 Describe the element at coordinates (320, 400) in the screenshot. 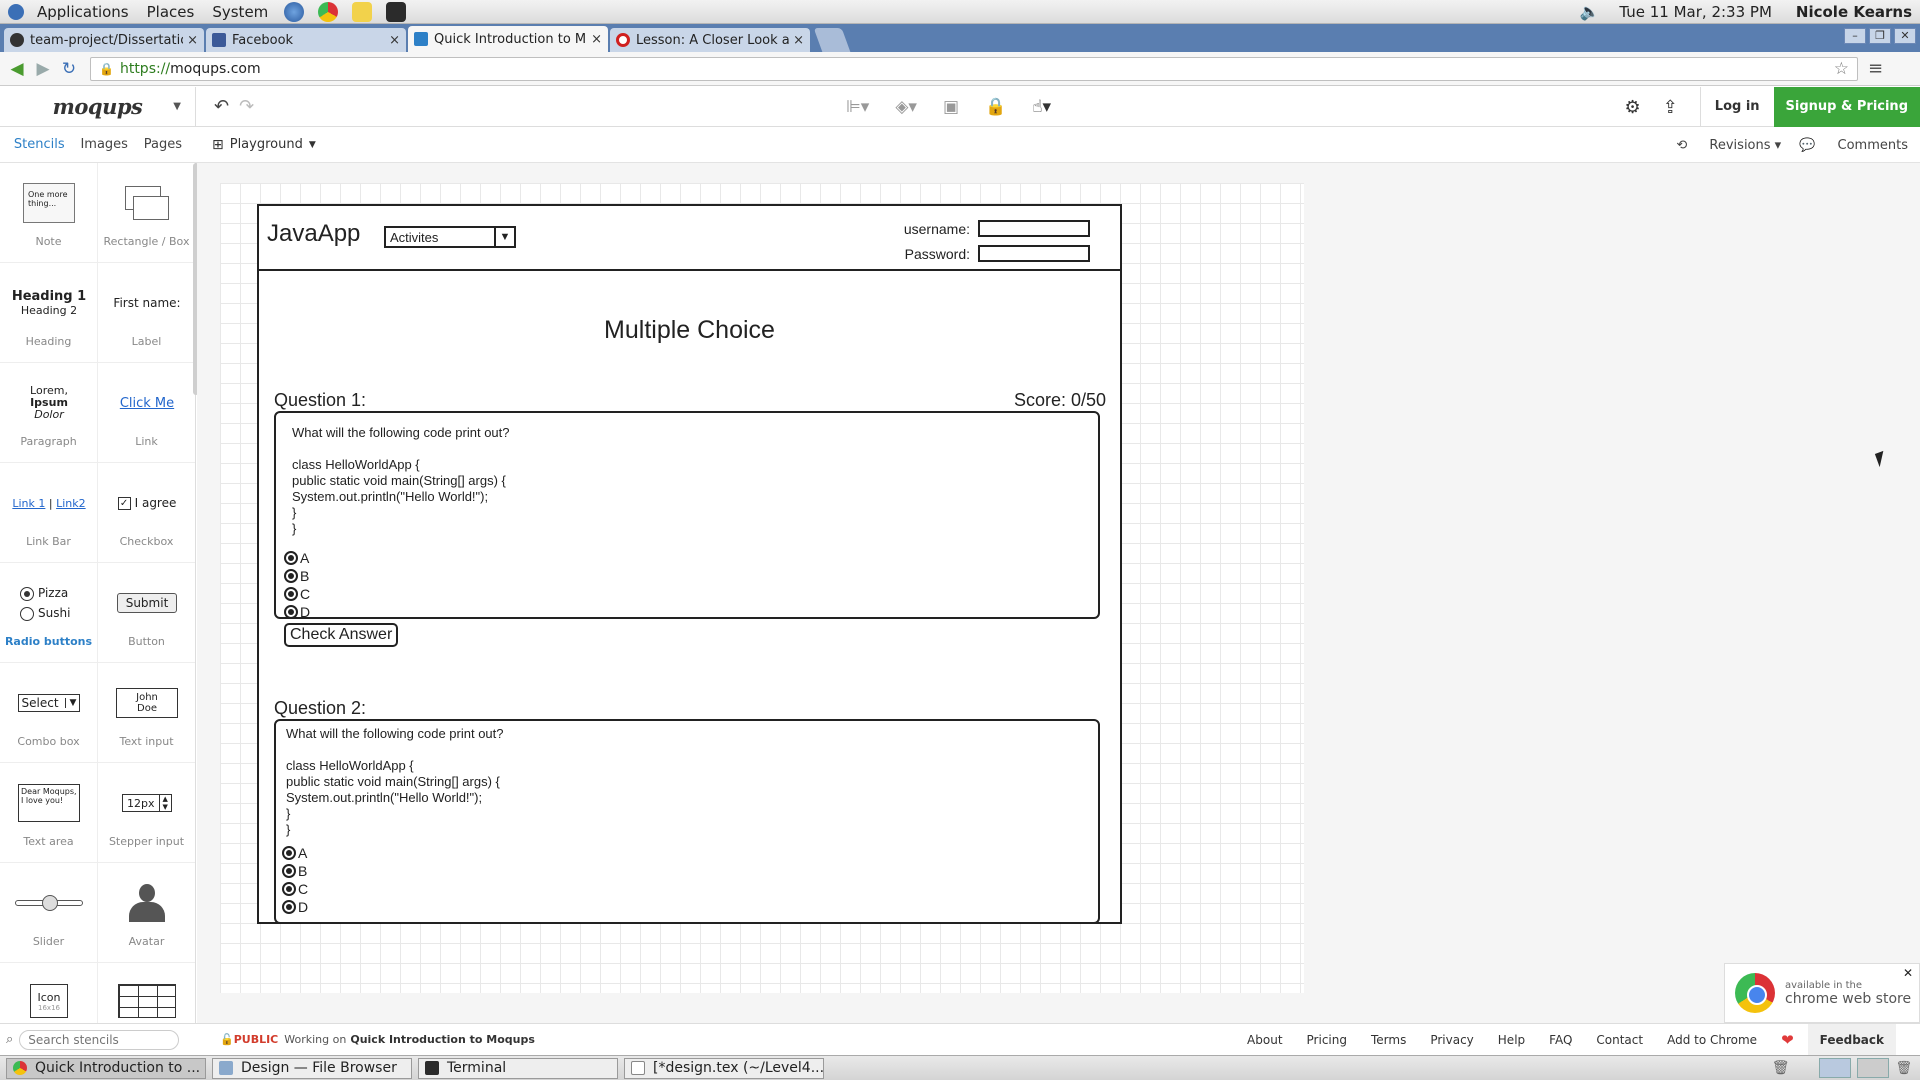

I see `mockup-question-1-label: Question 1:` at that location.